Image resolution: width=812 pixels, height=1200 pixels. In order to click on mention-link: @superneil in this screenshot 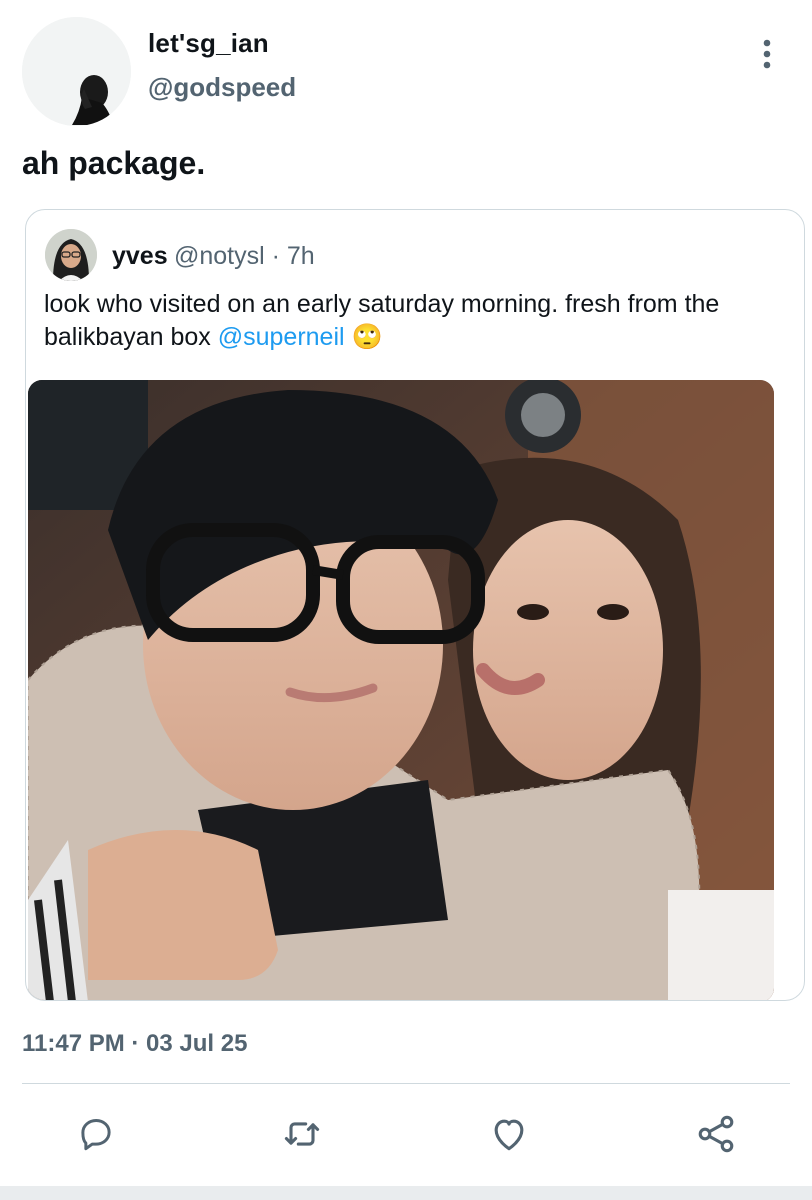, I will do `click(281, 337)`.